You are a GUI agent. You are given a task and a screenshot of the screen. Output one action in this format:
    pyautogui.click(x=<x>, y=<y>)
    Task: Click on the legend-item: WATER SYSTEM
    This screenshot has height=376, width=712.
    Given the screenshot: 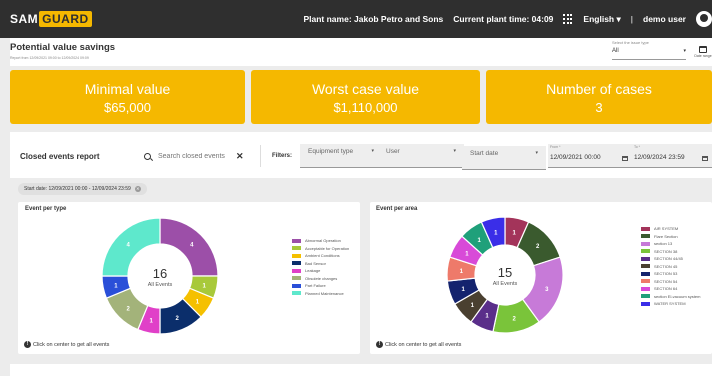 What is the action you would take?
    pyautogui.click(x=670, y=304)
    